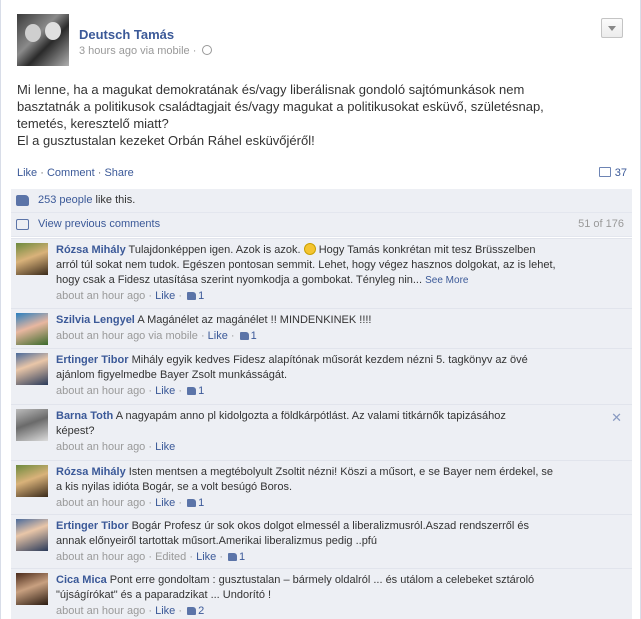 This screenshot has width=641, height=619. What do you see at coordinates (71, 173) in the screenshot?
I see `comment-link: Comment` at bounding box center [71, 173].